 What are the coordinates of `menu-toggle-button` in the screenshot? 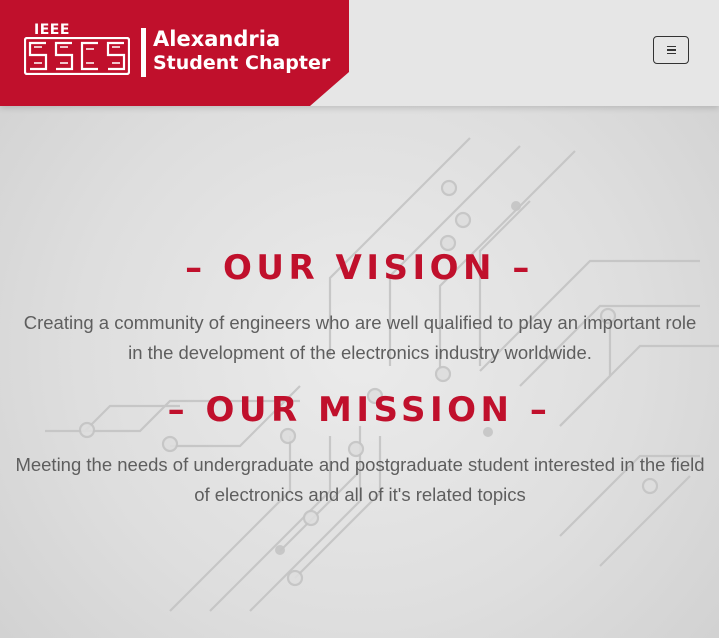 It's located at (671, 50).